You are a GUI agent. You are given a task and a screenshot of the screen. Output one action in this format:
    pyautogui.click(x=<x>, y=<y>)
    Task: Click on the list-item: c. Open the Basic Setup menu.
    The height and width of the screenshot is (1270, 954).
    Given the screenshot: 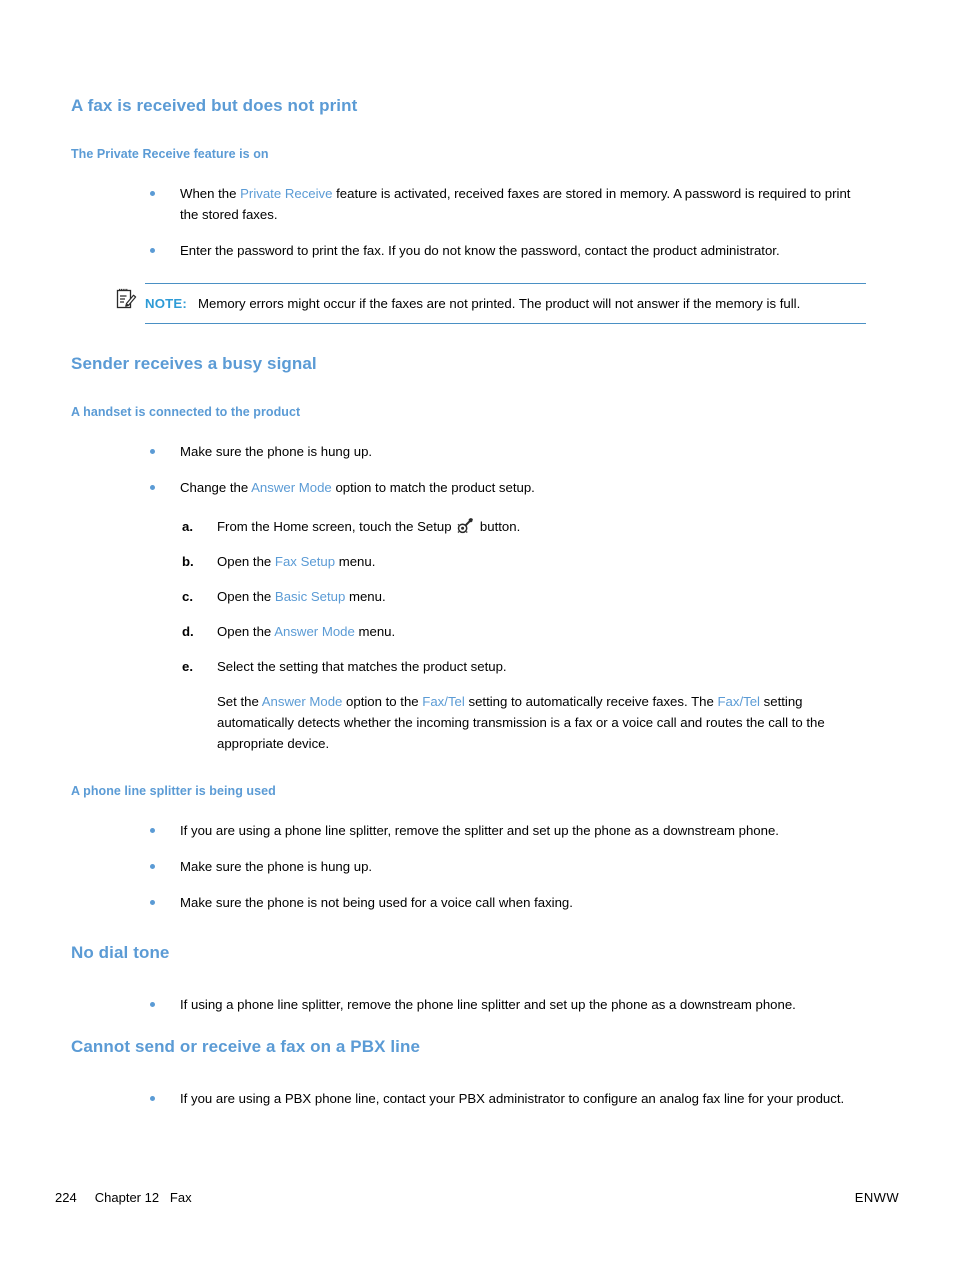 What is the action you would take?
    pyautogui.click(x=471, y=596)
    